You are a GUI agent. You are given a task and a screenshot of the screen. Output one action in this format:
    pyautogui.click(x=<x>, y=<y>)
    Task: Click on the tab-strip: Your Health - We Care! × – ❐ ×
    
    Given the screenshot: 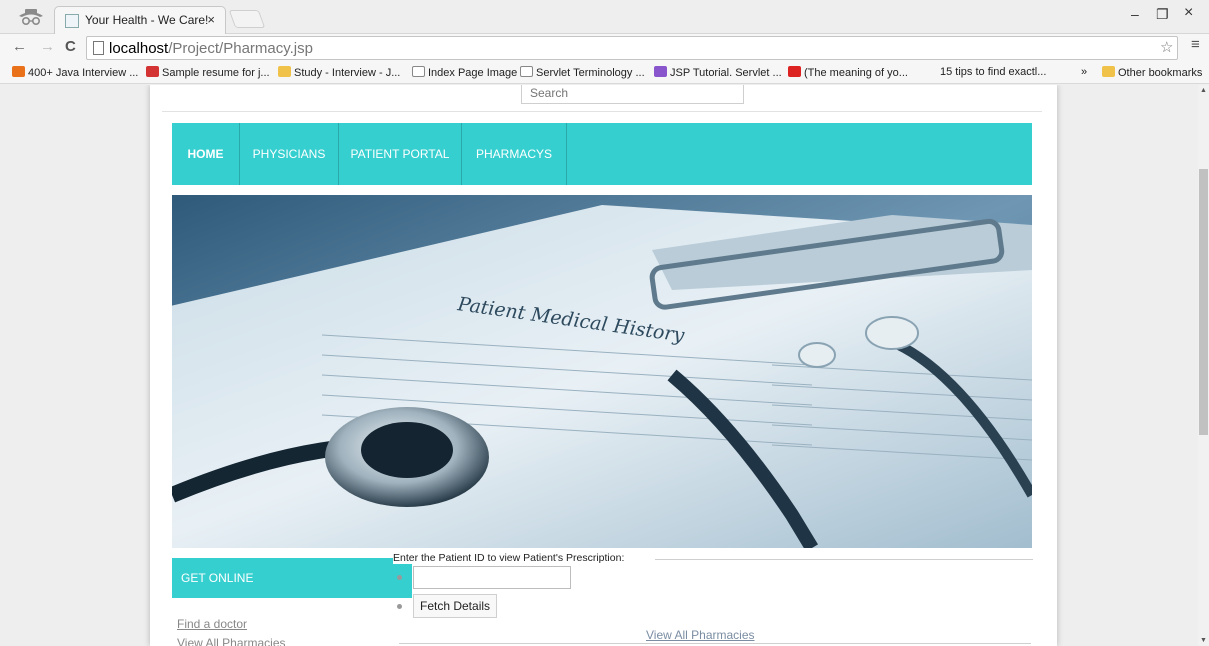 What is the action you would take?
    pyautogui.click(x=604, y=17)
    